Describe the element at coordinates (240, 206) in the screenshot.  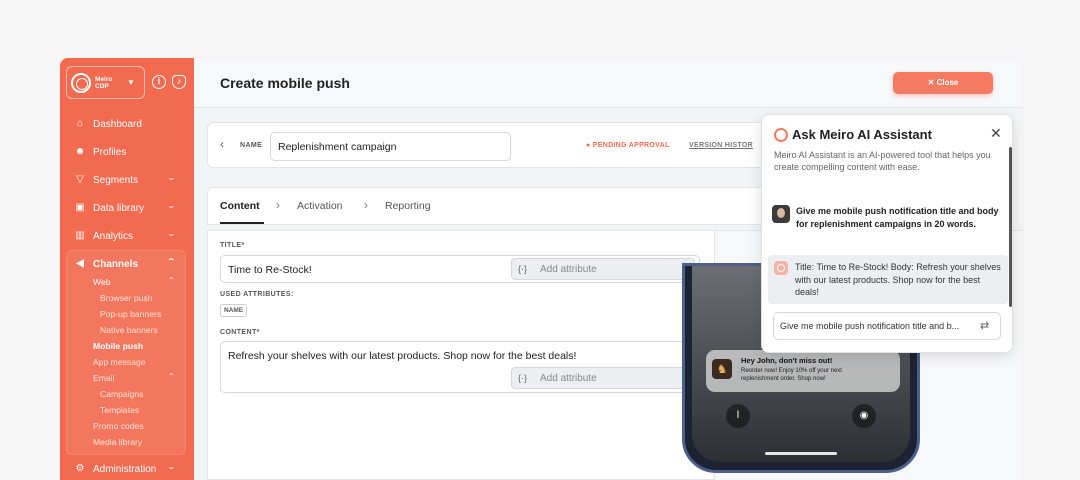
I see `tab-content: Content` at that location.